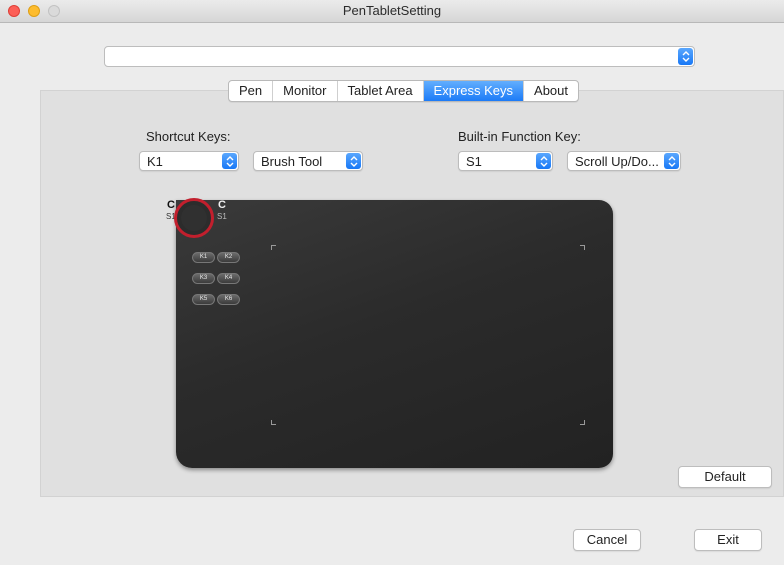 The image size is (784, 565). What do you see at coordinates (216, 278) in the screenshot?
I see `express-key-row: K3 K4` at bounding box center [216, 278].